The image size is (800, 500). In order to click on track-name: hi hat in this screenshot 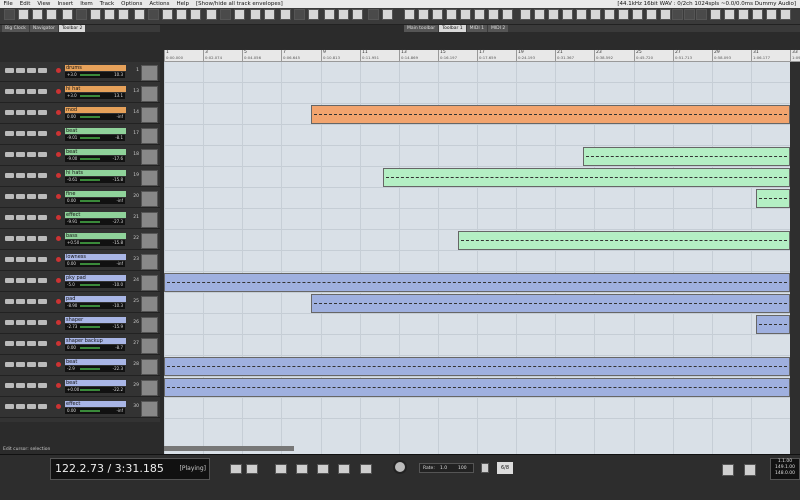, I will do `click(95, 89)`.